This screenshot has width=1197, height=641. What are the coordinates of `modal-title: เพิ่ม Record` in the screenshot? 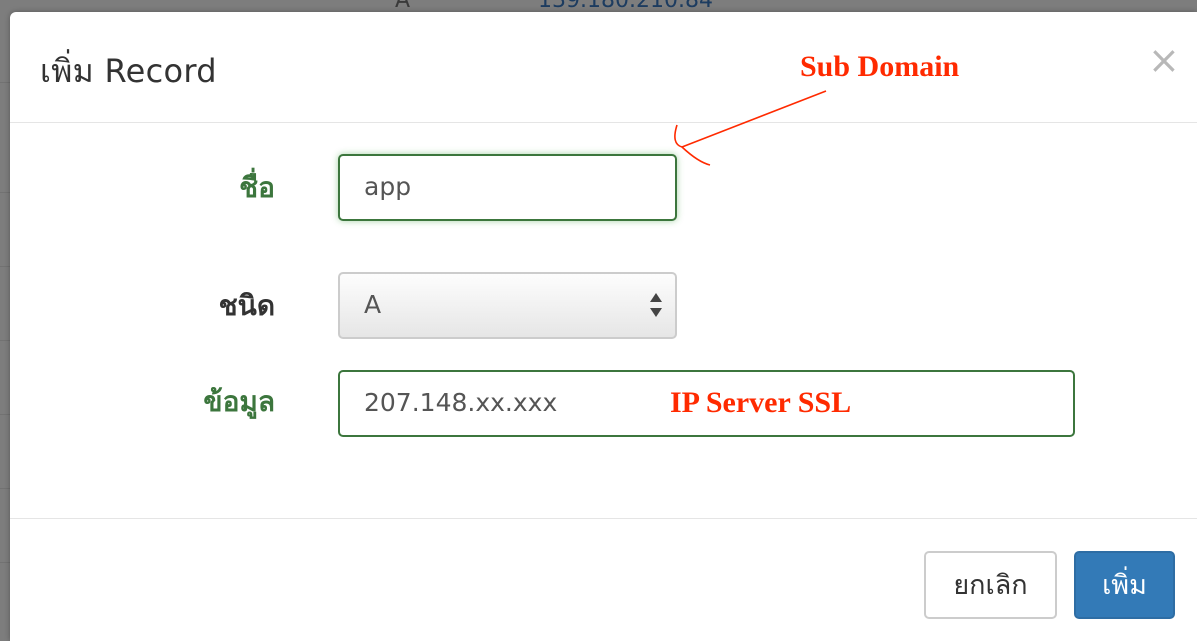 It's located at (128, 71).